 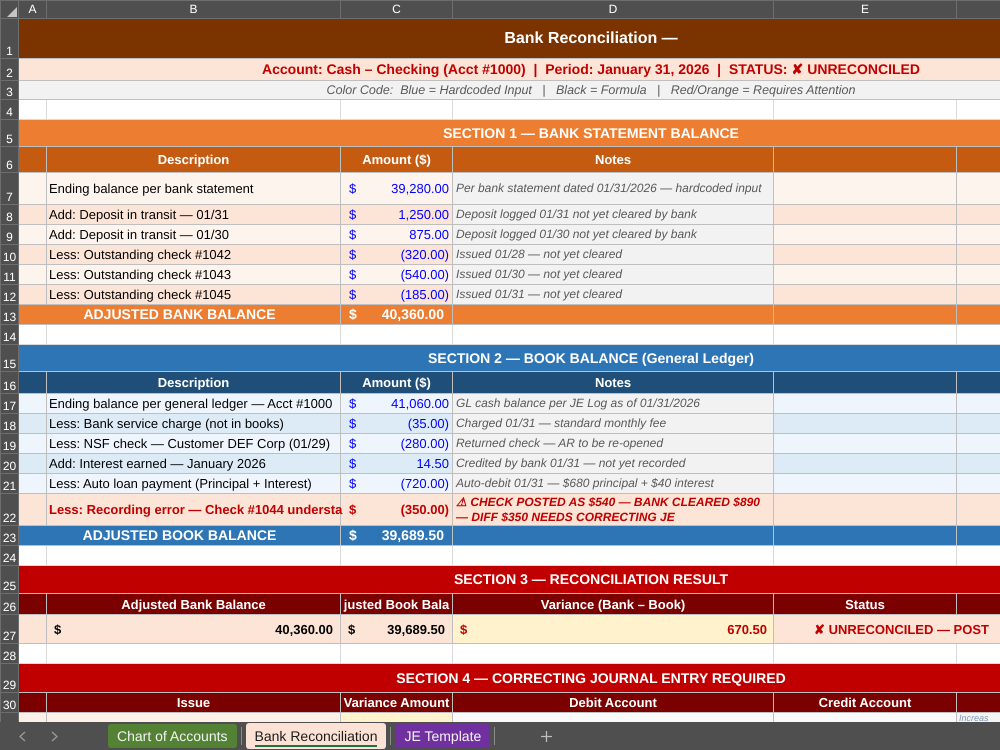 I want to click on description-cell: Ending balance per bank statement, so click(x=193, y=188).